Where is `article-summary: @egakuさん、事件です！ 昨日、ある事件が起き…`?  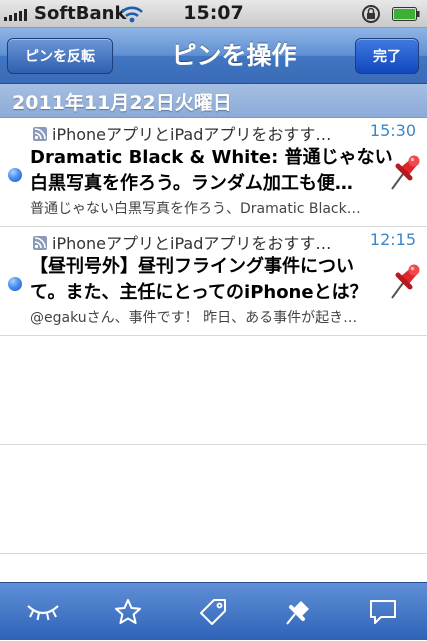 article-summary: @egakuさん、事件です！ 昨日、ある事件が起き… is located at coordinates (194, 318).